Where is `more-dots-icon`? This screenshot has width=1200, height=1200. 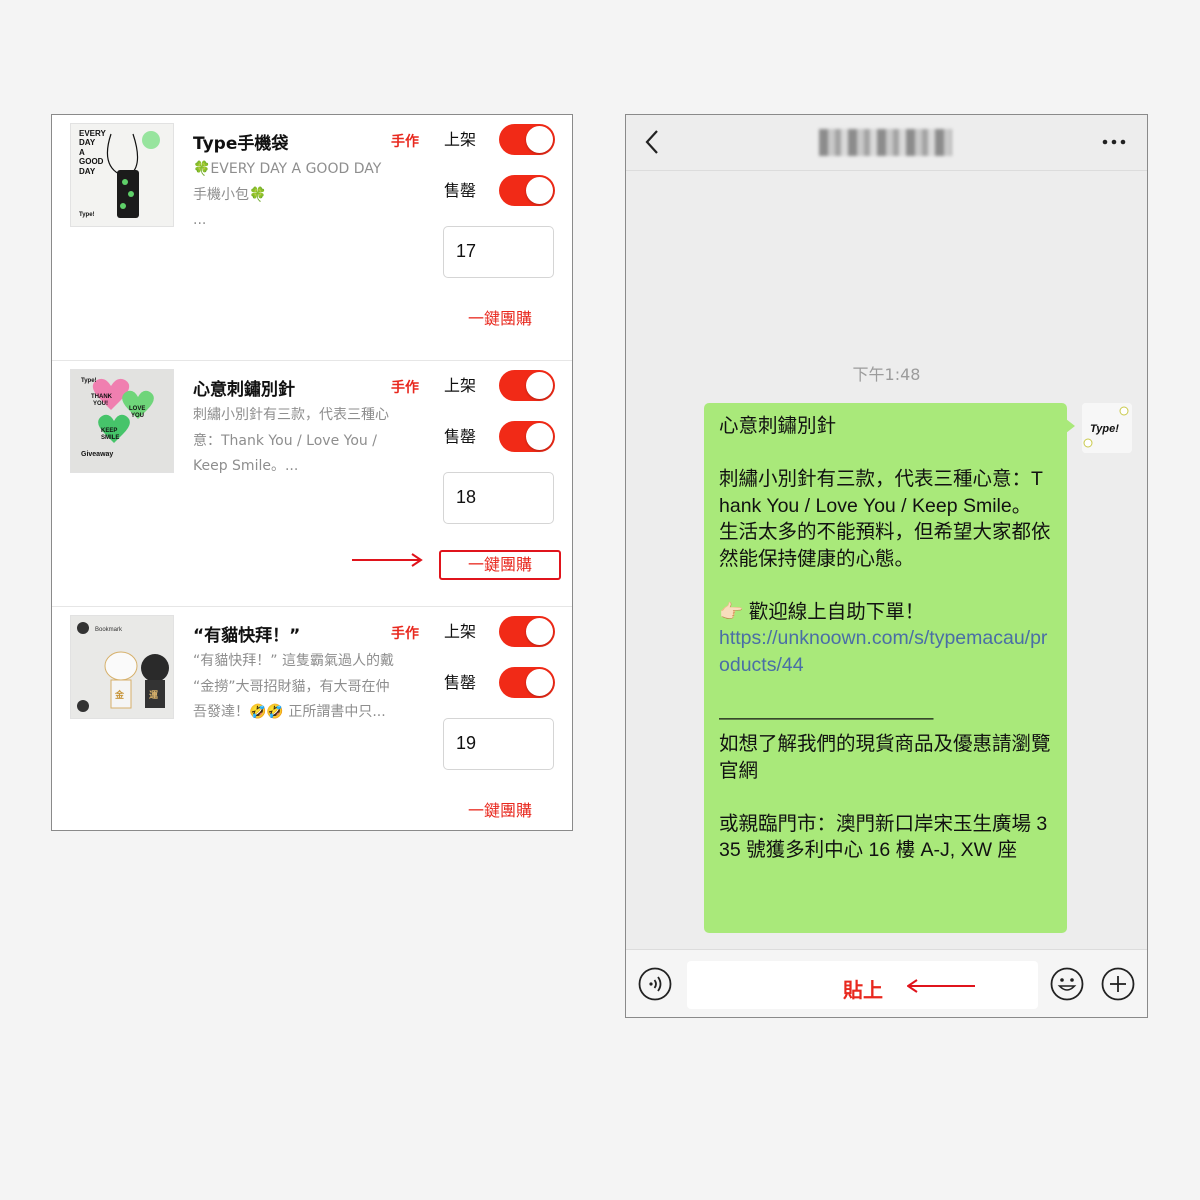 more-dots-icon is located at coordinates (1114, 142).